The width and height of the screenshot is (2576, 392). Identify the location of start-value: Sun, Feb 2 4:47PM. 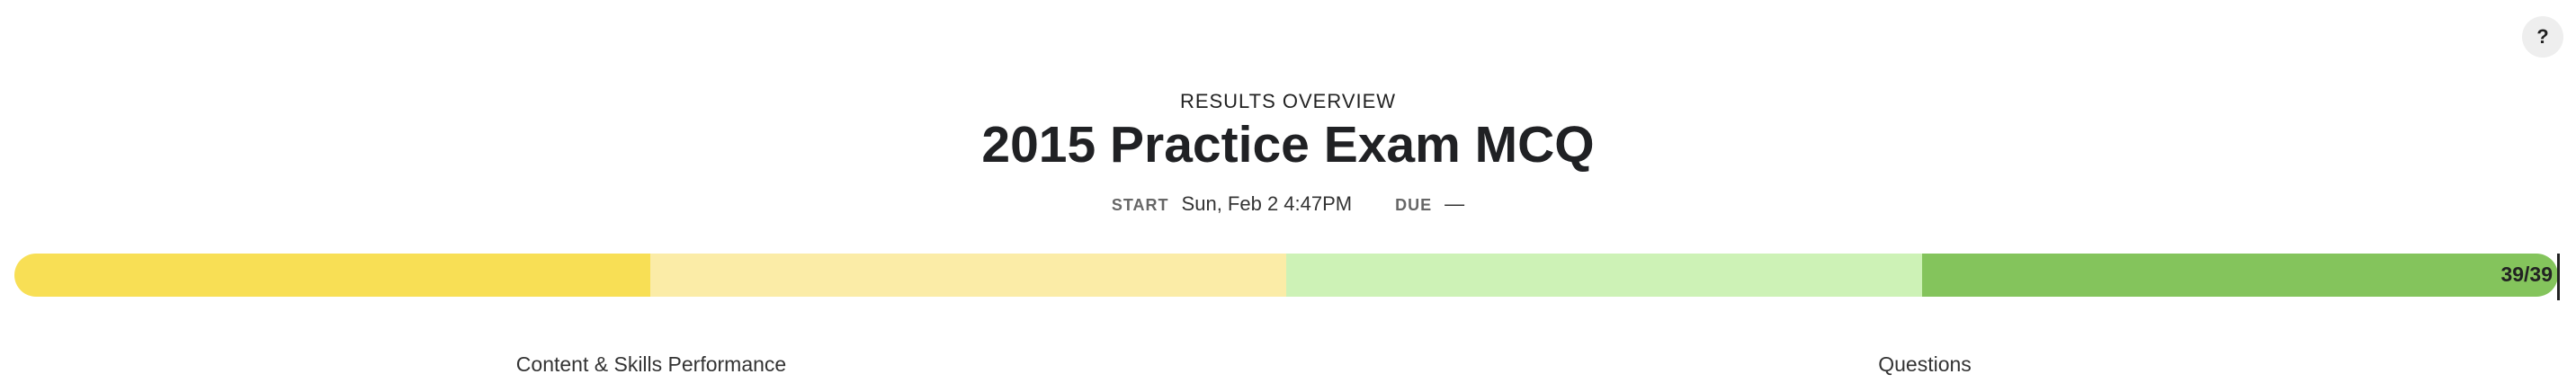
(1267, 204).